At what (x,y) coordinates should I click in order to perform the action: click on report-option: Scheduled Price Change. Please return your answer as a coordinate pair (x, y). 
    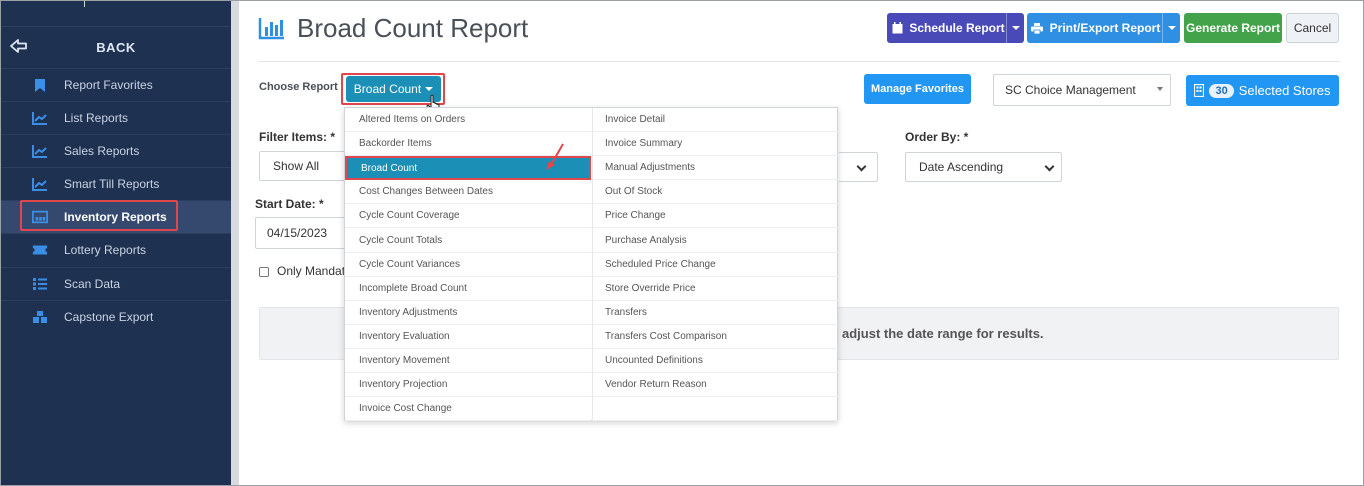
    Looking at the image, I should click on (715, 265).